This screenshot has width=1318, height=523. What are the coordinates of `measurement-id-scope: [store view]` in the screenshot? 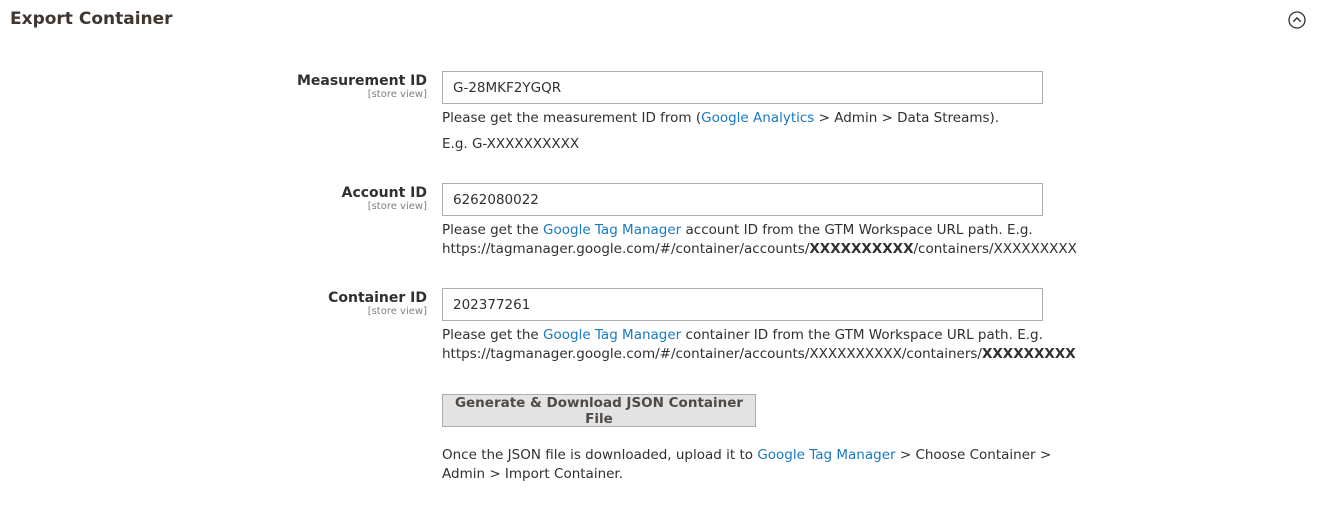 It's located at (397, 94).